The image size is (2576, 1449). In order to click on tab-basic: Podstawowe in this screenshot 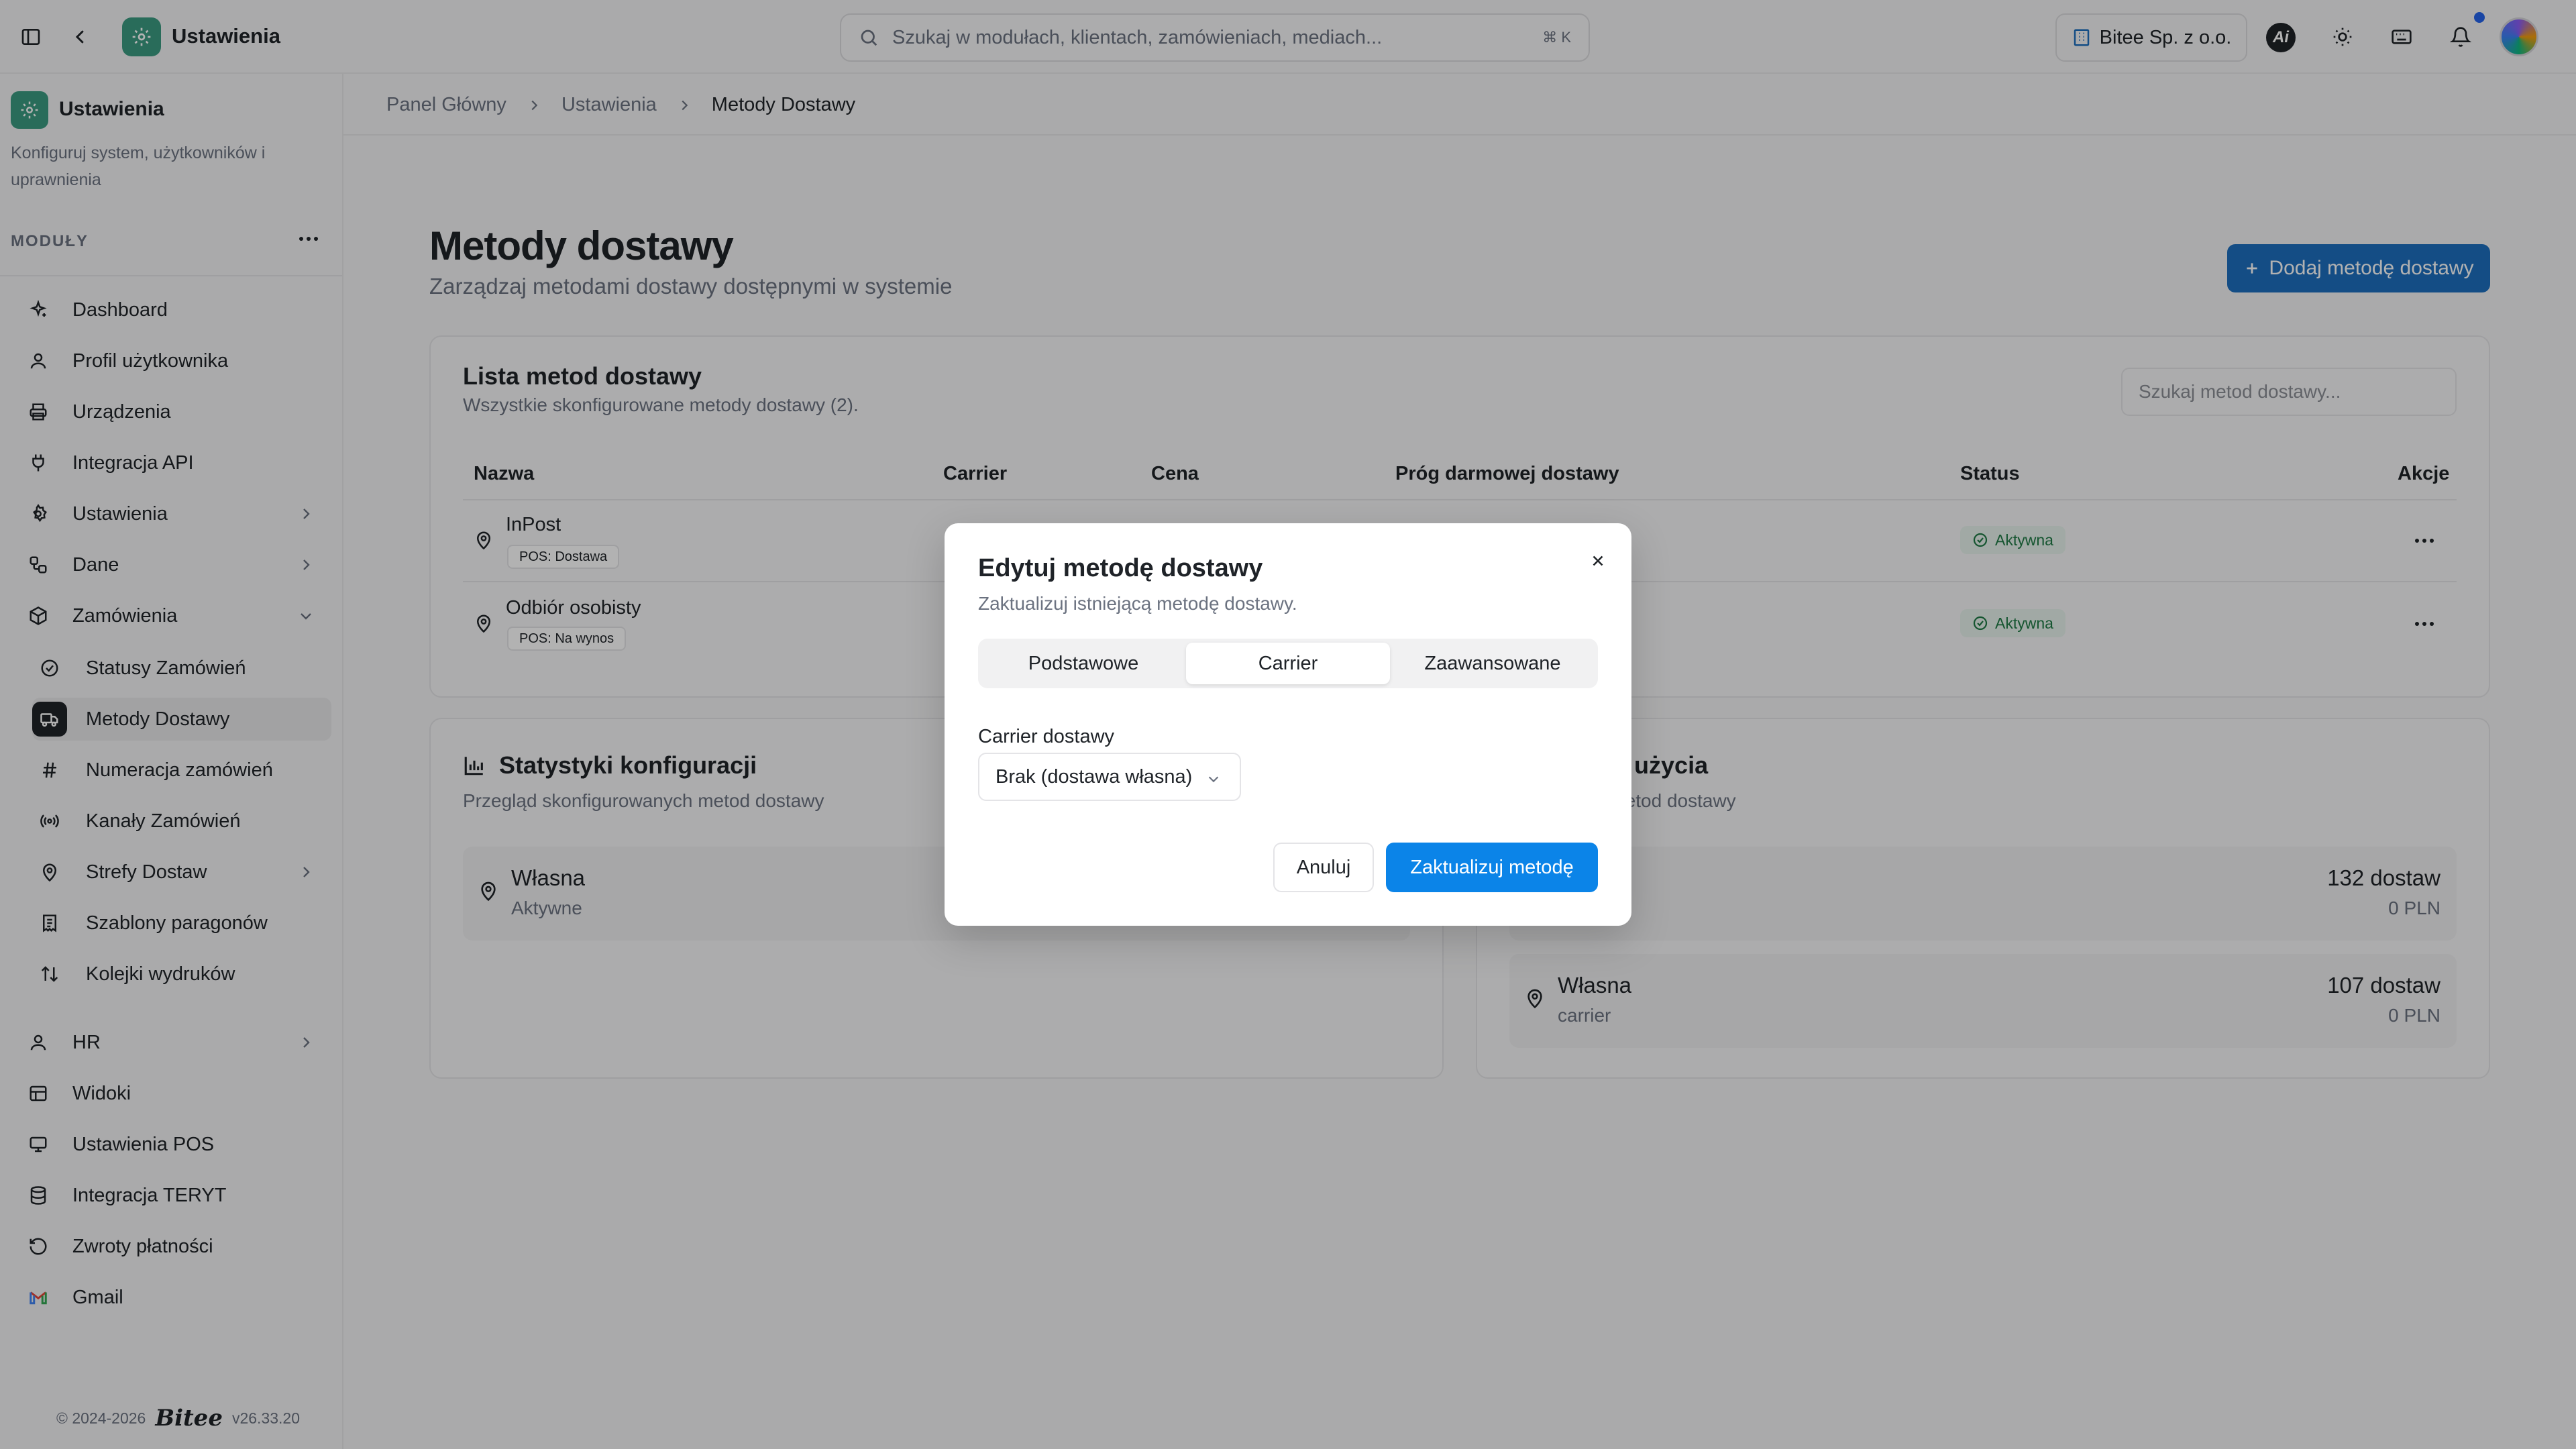, I will do `click(1083, 663)`.